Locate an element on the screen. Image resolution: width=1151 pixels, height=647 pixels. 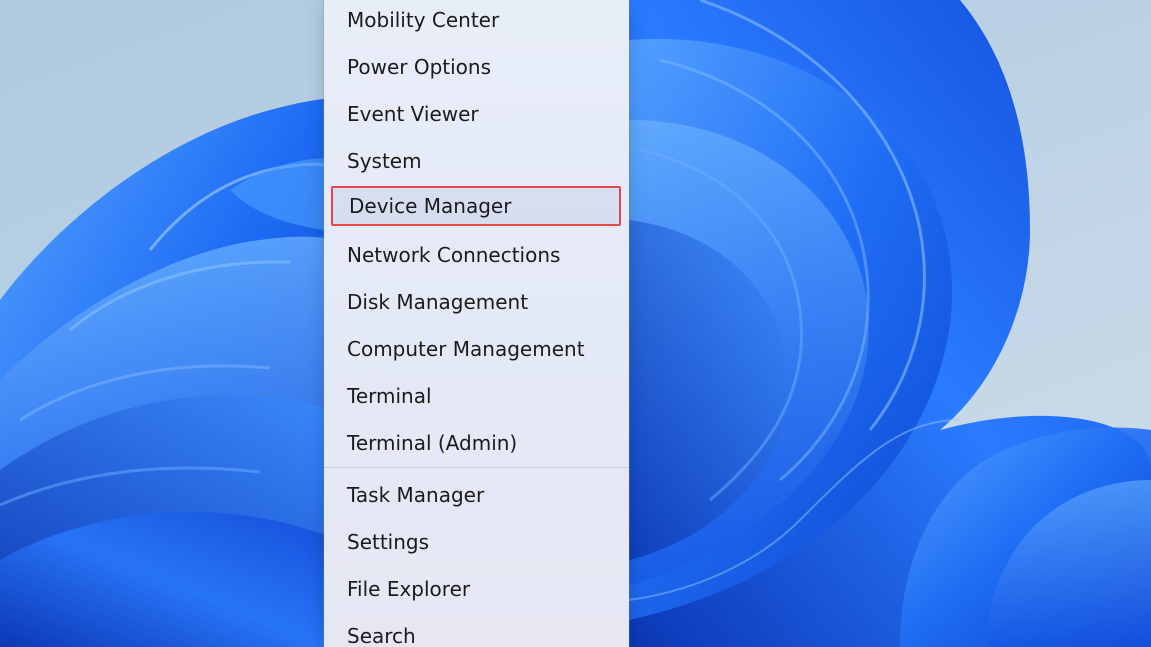
menu-item-settings: Settings is located at coordinates (476, 542).